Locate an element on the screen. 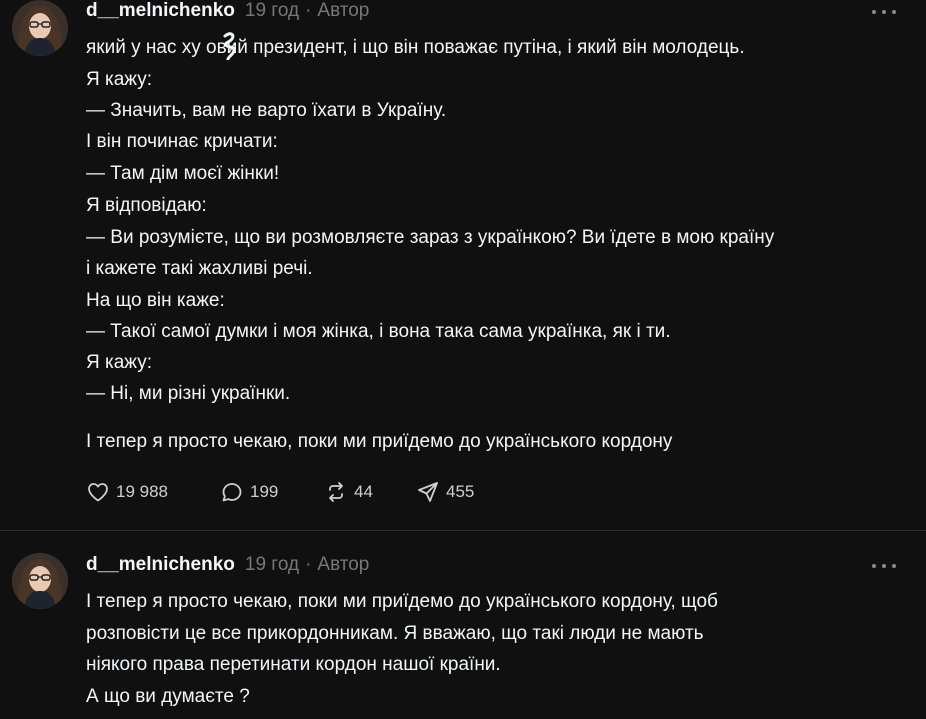  author-badge: Автор is located at coordinates (343, 564).